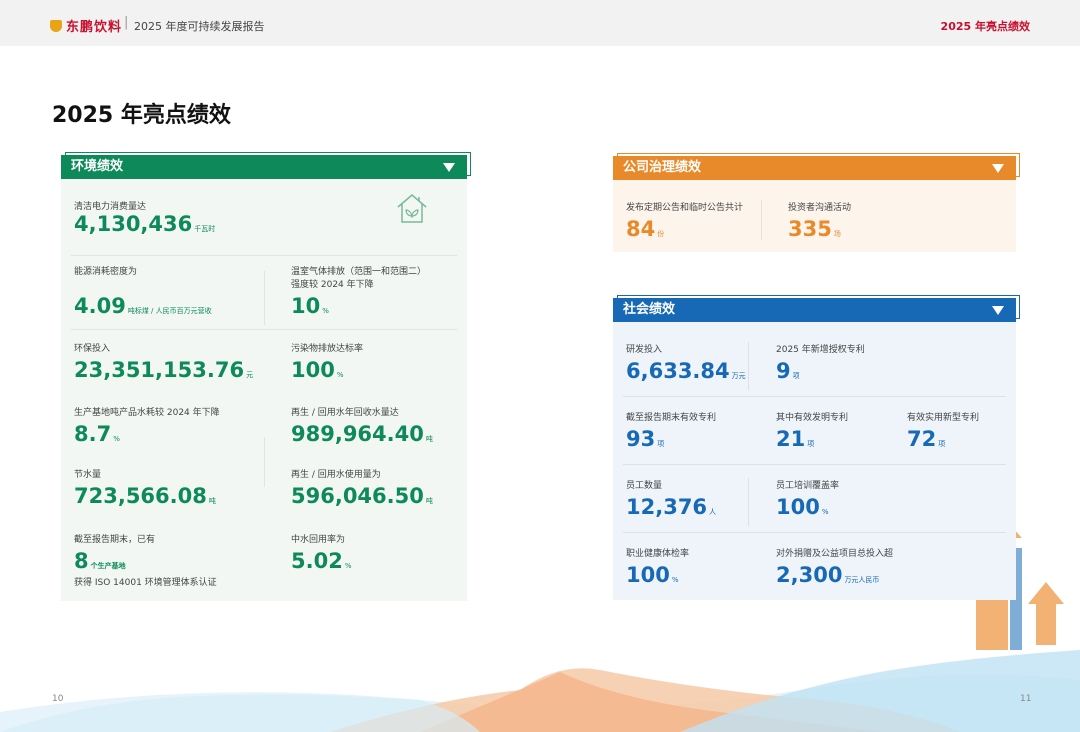 The image size is (1080, 732). Describe the element at coordinates (816, 308) in the screenshot. I see `social-panel-header: 社会绩效` at that location.